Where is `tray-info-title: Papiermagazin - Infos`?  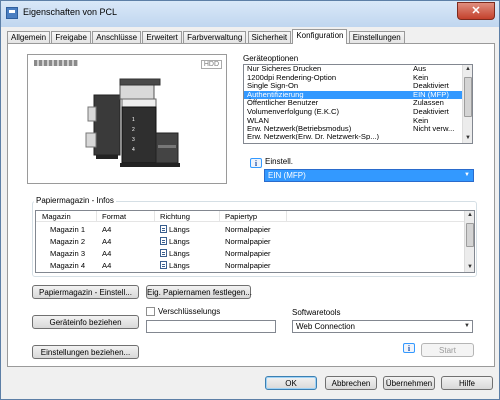 tray-info-title: Papiermagazin - Infos is located at coordinates (75, 200).